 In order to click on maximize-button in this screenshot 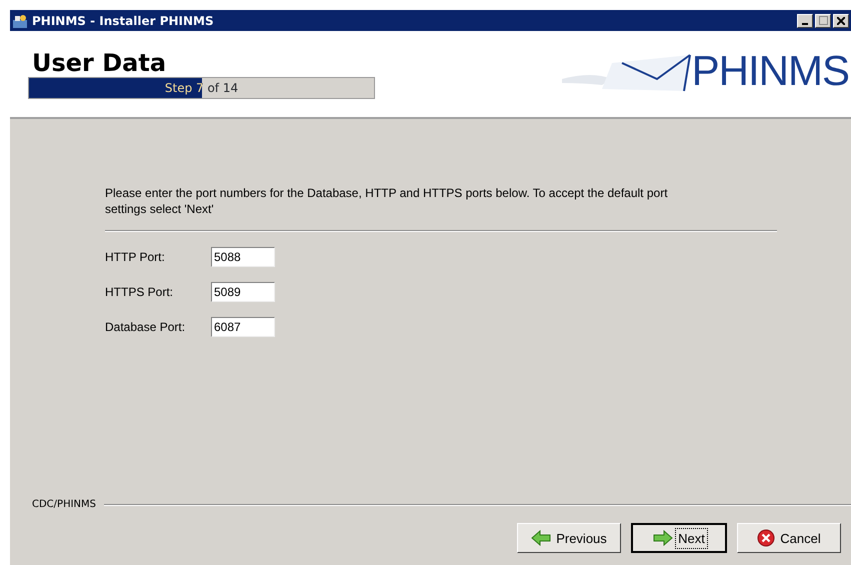, I will do `click(823, 21)`.